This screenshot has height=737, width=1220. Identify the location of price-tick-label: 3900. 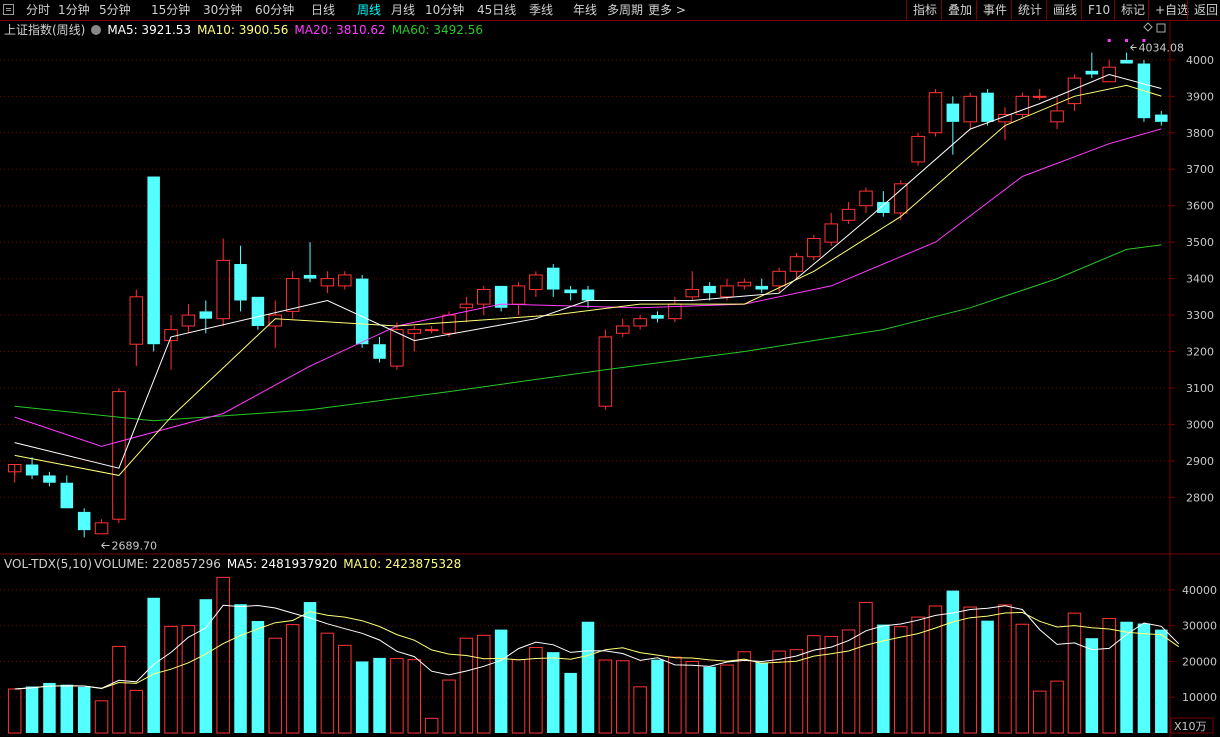
(1200, 96).